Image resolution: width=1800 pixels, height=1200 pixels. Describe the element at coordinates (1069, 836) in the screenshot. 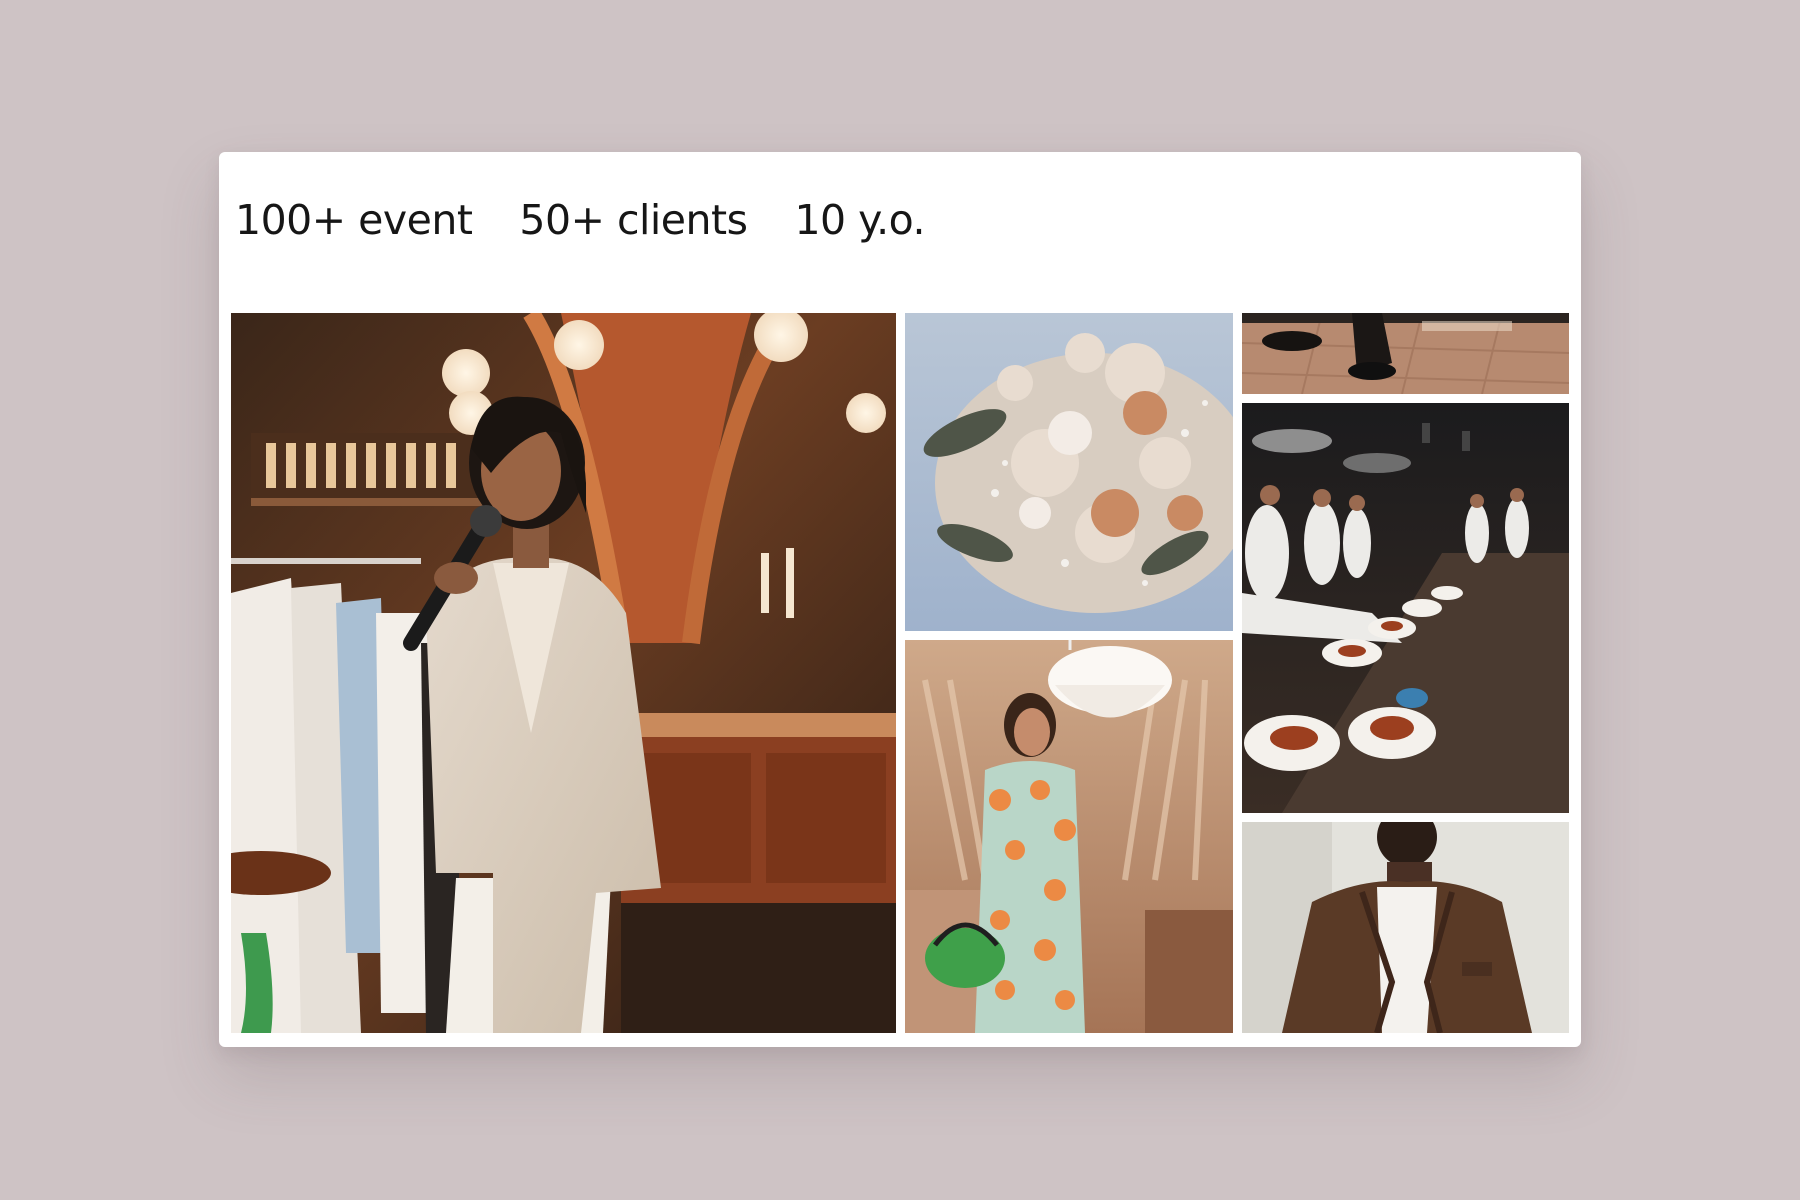

I see `photo-woman-floral-outfit` at that location.